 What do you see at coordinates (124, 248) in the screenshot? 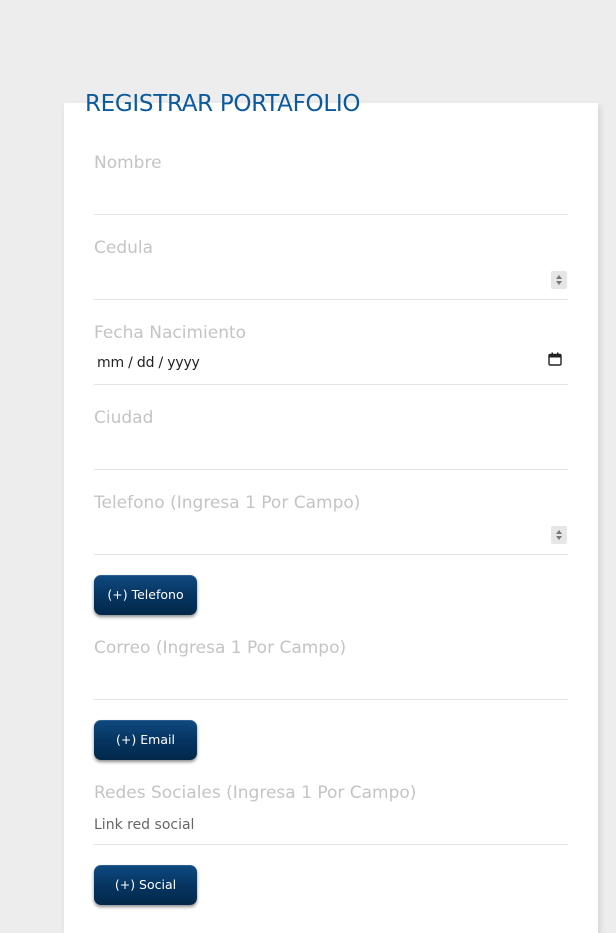
I see `cedula-label: Cedula` at bounding box center [124, 248].